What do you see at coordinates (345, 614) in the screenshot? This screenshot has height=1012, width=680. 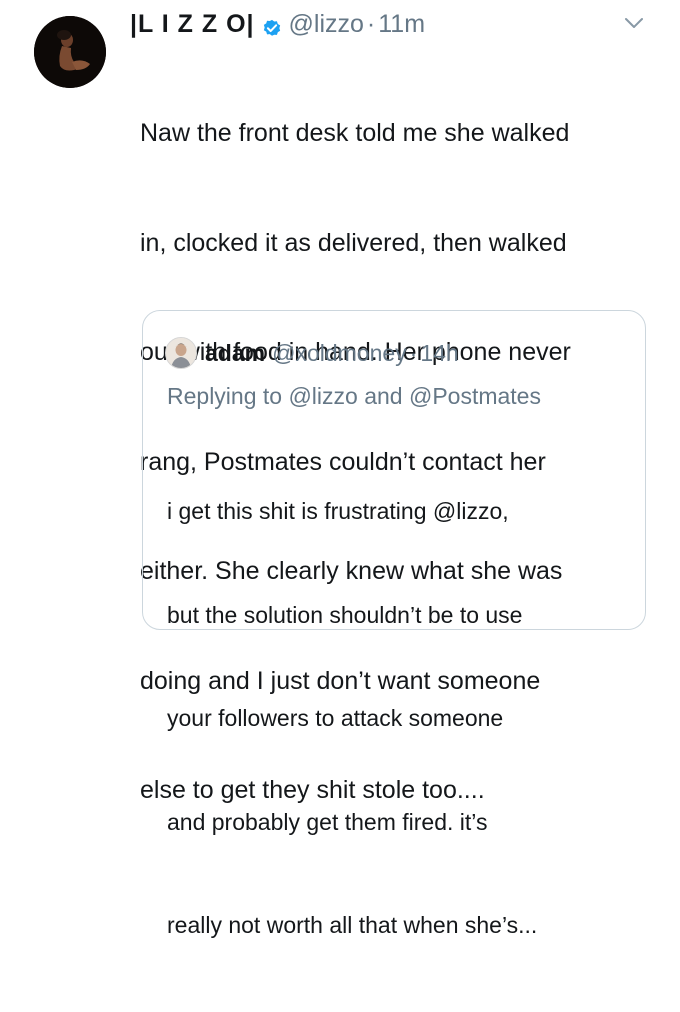 I see `quoted-text-line: but the solution shouldn’t be to use` at bounding box center [345, 614].